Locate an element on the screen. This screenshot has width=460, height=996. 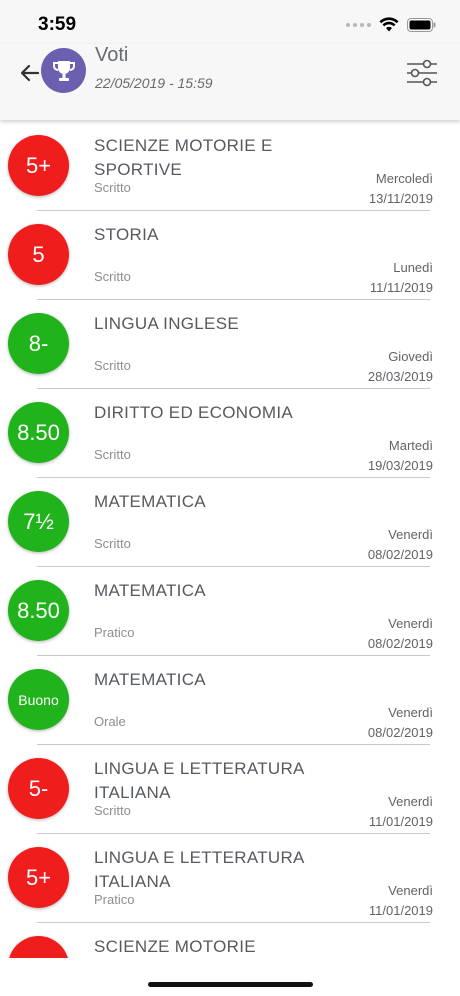
back-arrow-icon is located at coordinates (30, 73).